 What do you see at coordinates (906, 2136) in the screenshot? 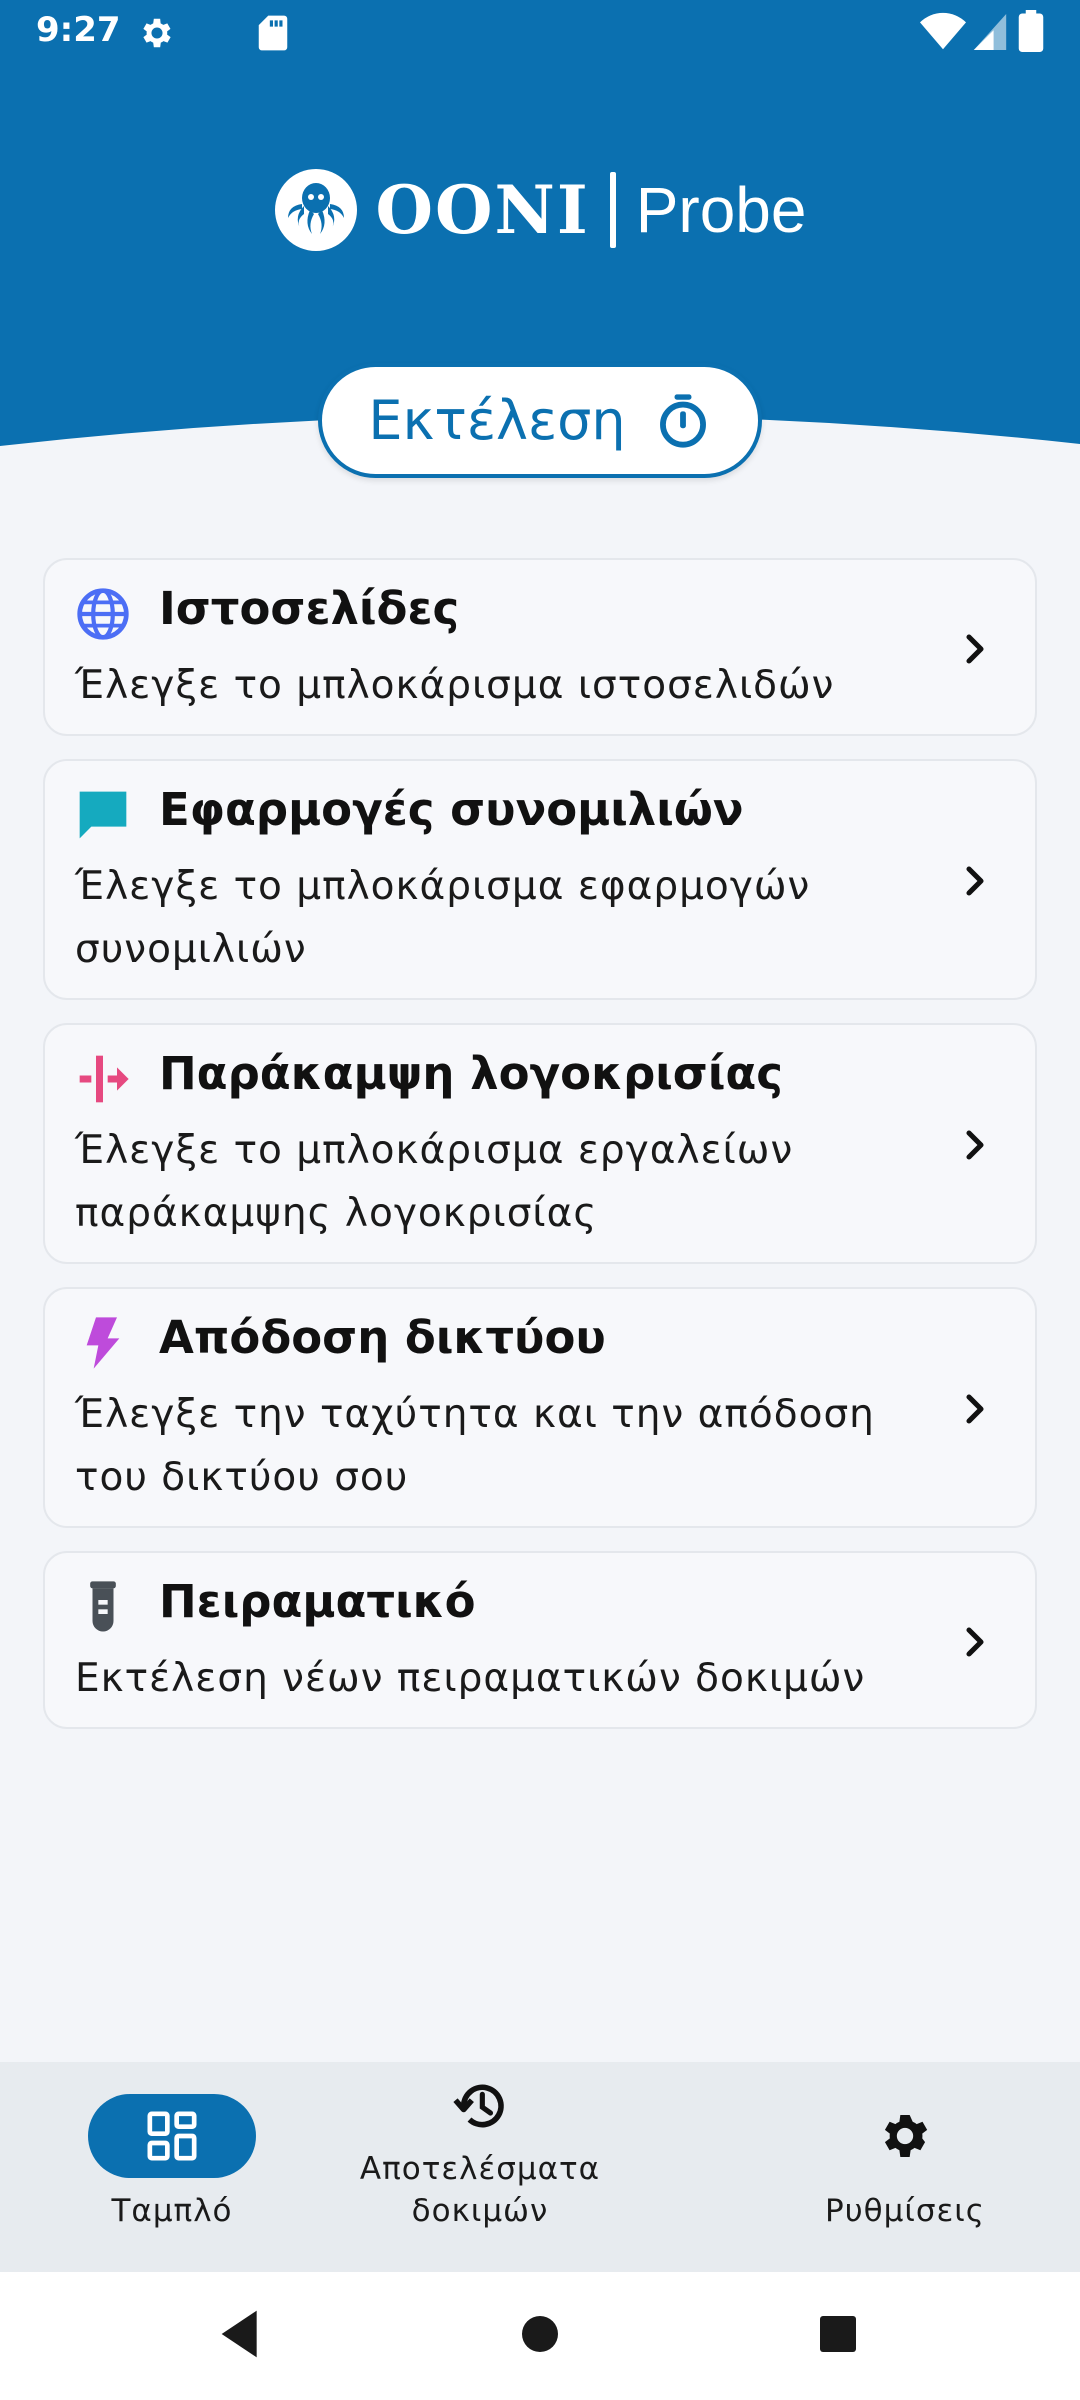
I see `gear-icon` at bounding box center [906, 2136].